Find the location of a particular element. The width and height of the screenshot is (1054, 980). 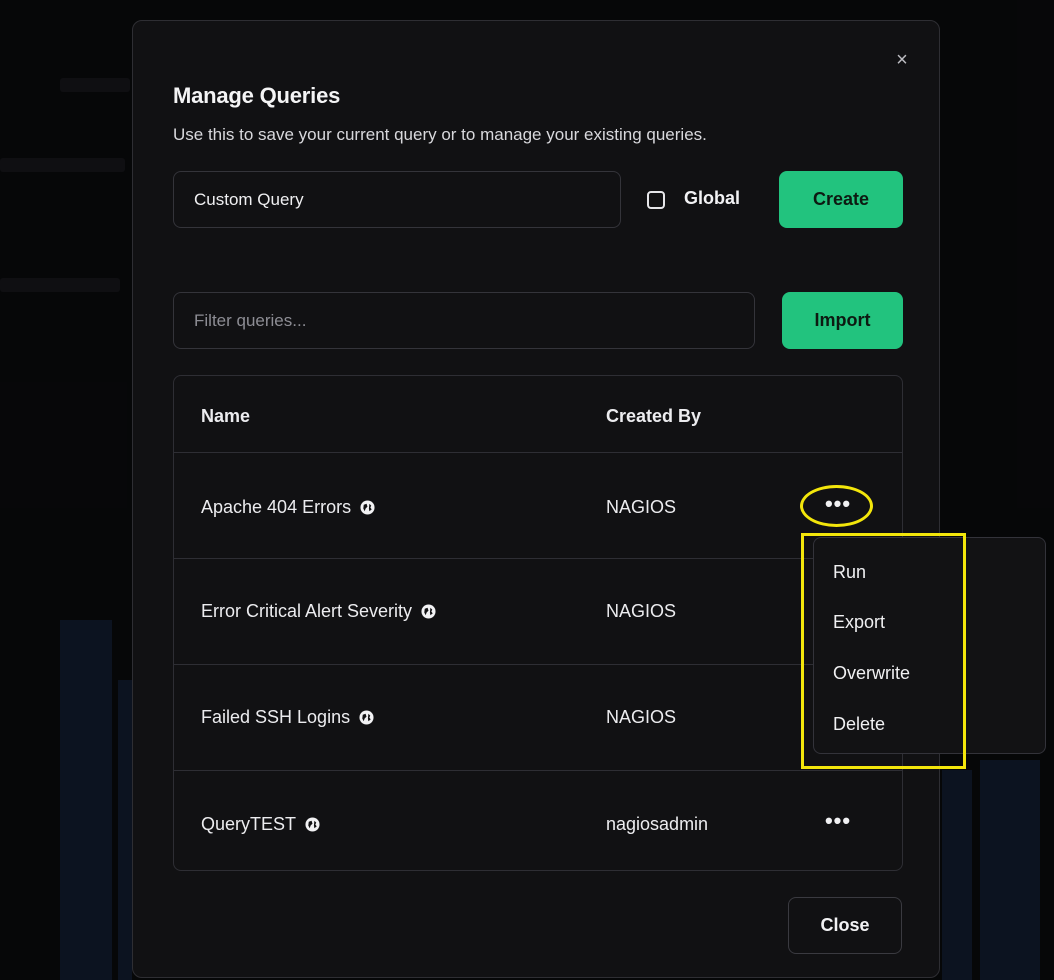

table-row: QueryTEST nagiosadmin ••• is located at coordinates (538, 820).